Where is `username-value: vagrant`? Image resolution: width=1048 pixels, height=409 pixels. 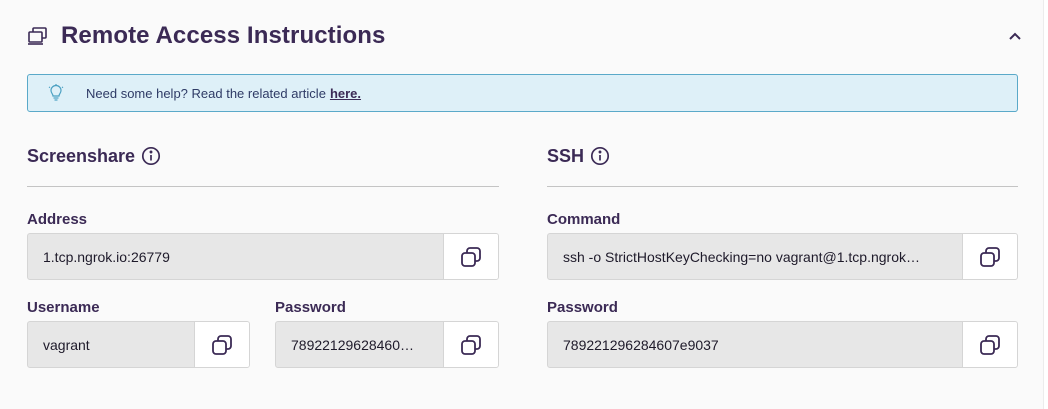
username-value: vagrant is located at coordinates (111, 344).